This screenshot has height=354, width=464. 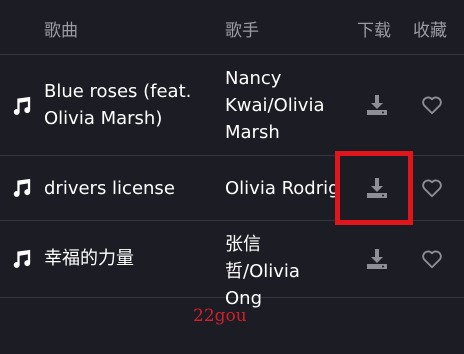 What do you see at coordinates (281, 188) in the screenshot?
I see `song-artist: Olivia Rodrigo` at bounding box center [281, 188].